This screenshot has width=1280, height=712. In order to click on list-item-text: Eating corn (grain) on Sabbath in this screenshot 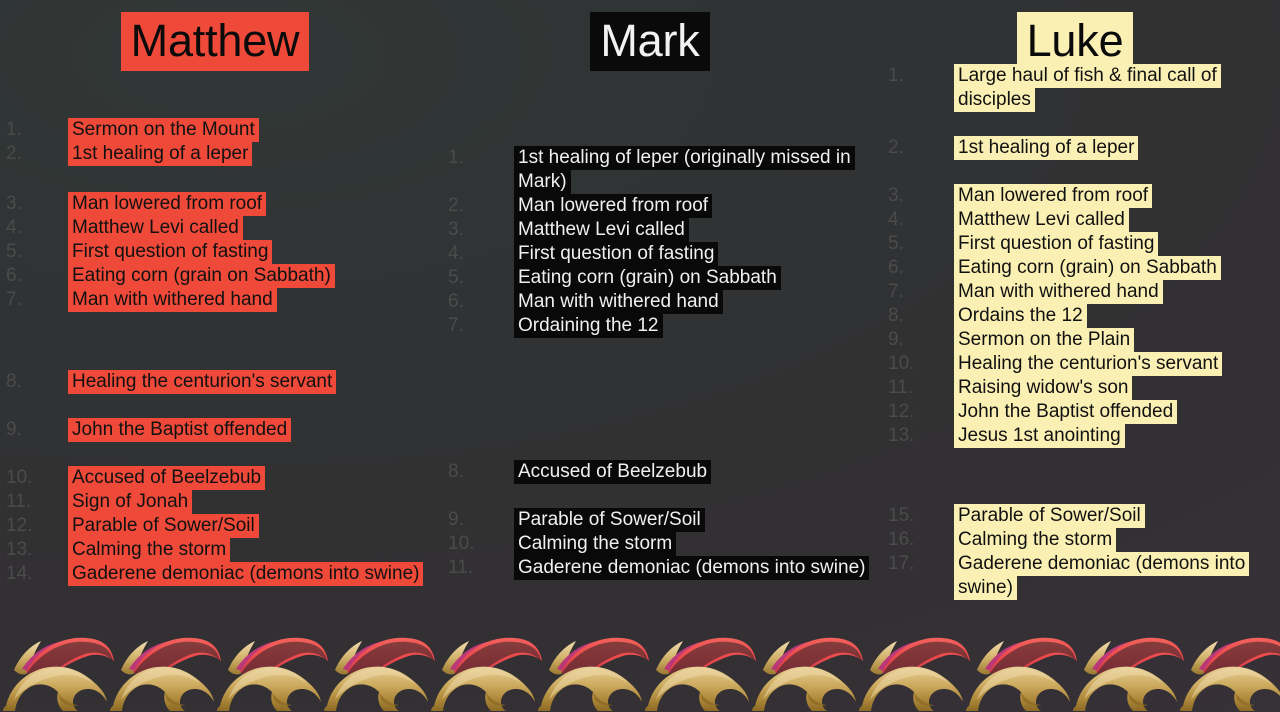, I will do `click(647, 278)`.